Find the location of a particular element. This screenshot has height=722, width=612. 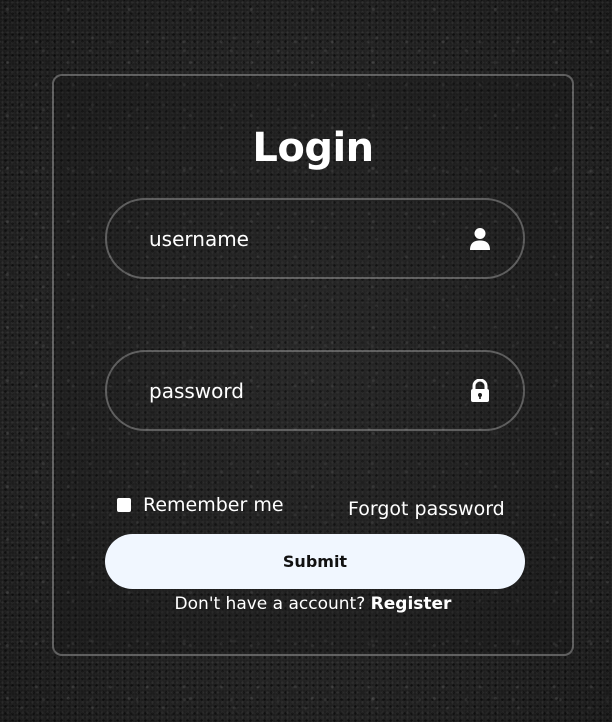

register-prompt: Don't have a account? is located at coordinates (272, 604).